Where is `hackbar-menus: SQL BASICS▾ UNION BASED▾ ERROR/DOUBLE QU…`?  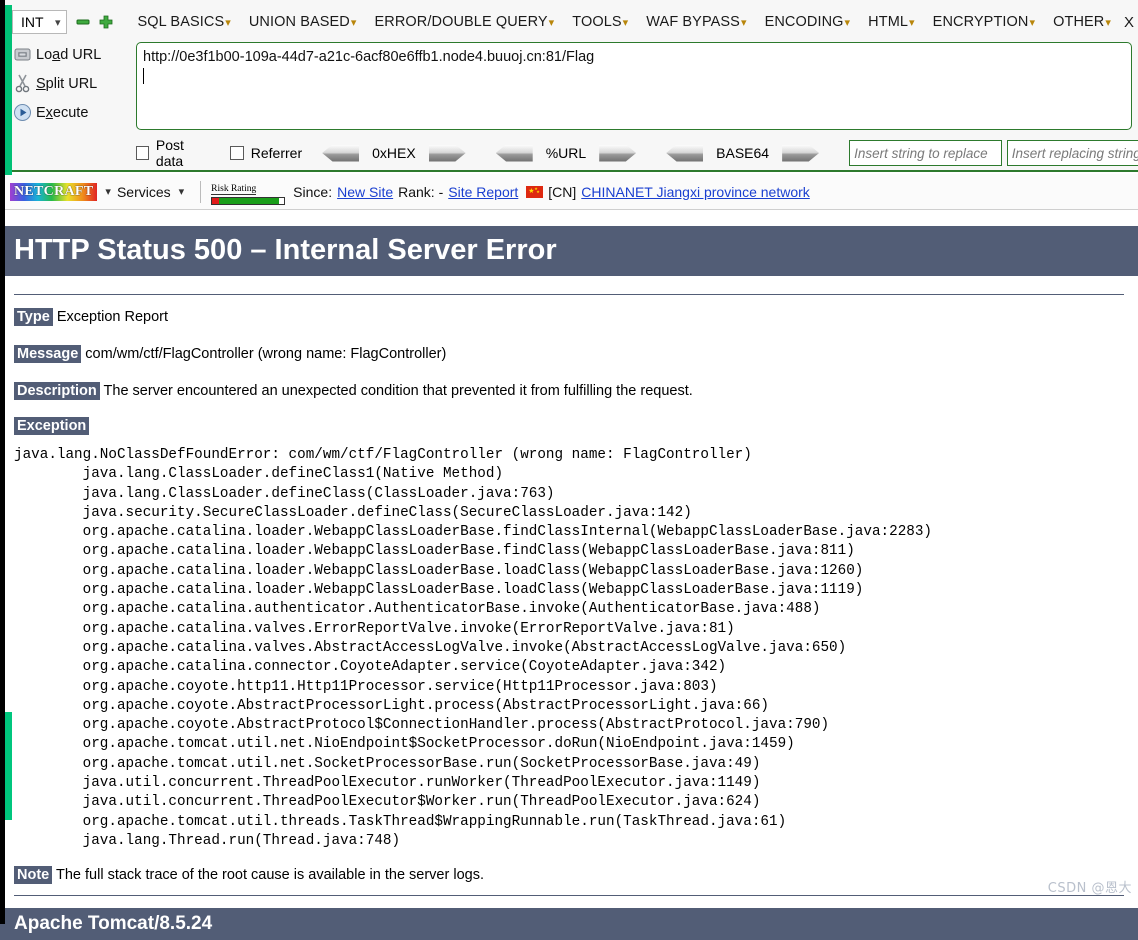
hackbar-menus: SQL BASICS▾ UNION BASED▾ ERROR/DOUBLE QU… is located at coordinates (633, 22).